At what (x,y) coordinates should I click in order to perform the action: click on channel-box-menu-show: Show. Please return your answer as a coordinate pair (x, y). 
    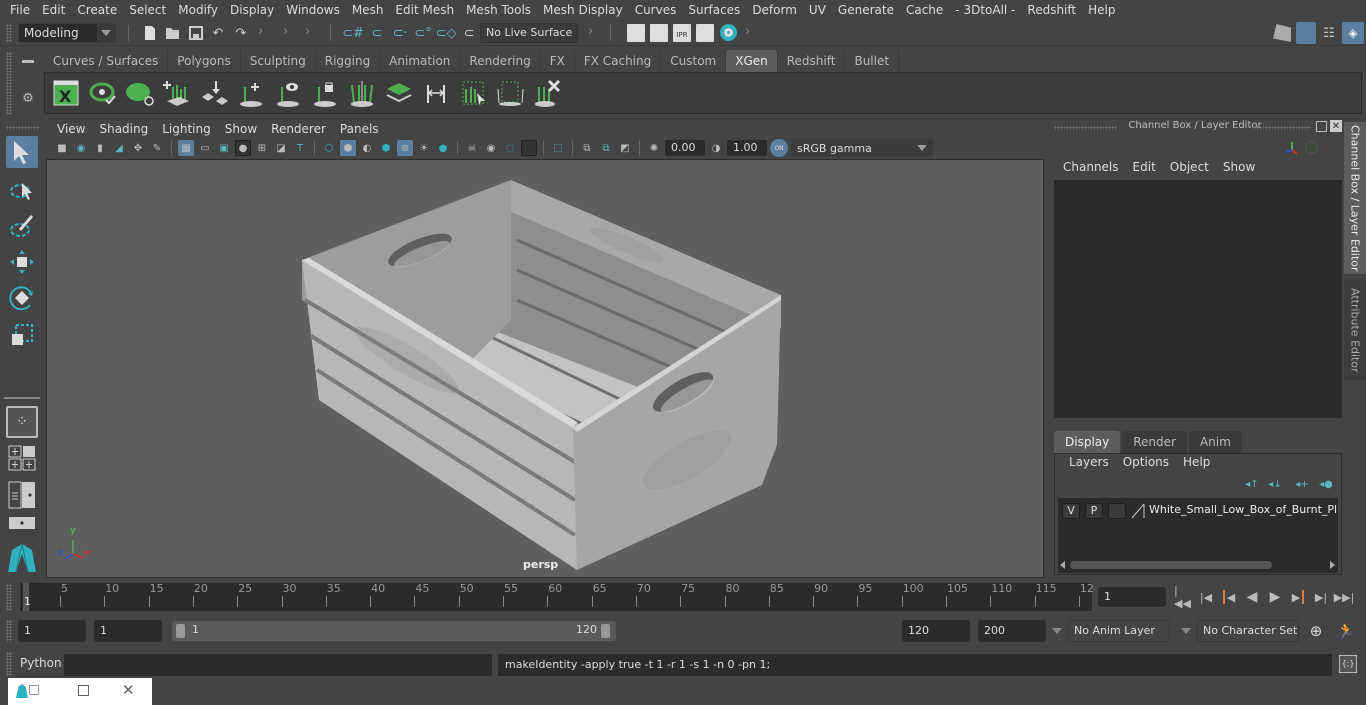
    Looking at the image, I should click on (1239, 167).